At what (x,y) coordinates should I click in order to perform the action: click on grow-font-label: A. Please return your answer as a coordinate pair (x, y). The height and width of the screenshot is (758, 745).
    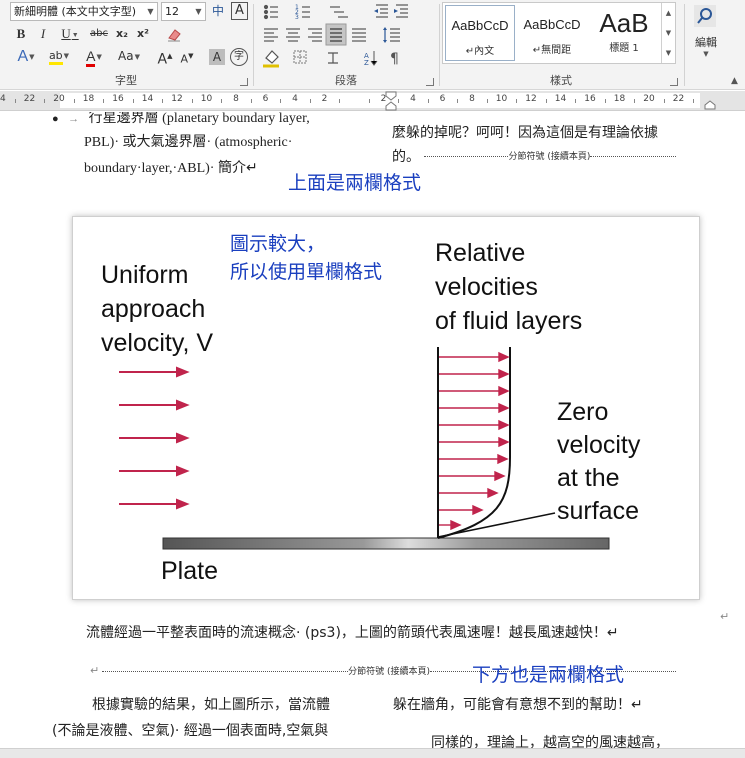
    Looking at the image, I should click on (162, 59).